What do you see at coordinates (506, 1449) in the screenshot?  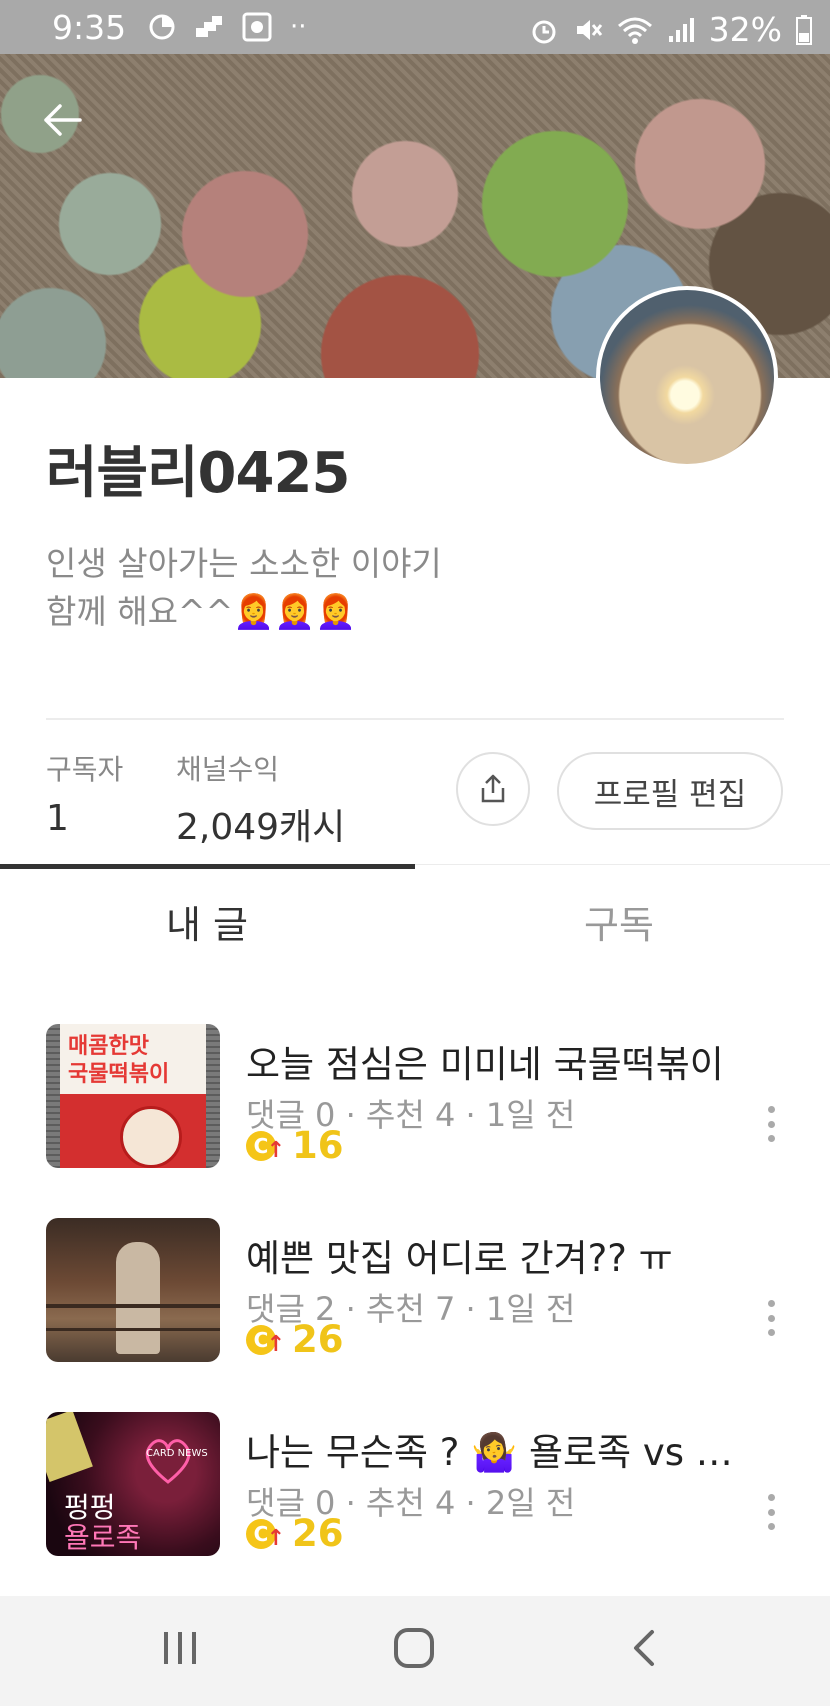 I see `post-title: 나는 무슨족 ? 🤷‍♀️ 욜로족 vs 욜로족` at bounding box center [506, 1449].